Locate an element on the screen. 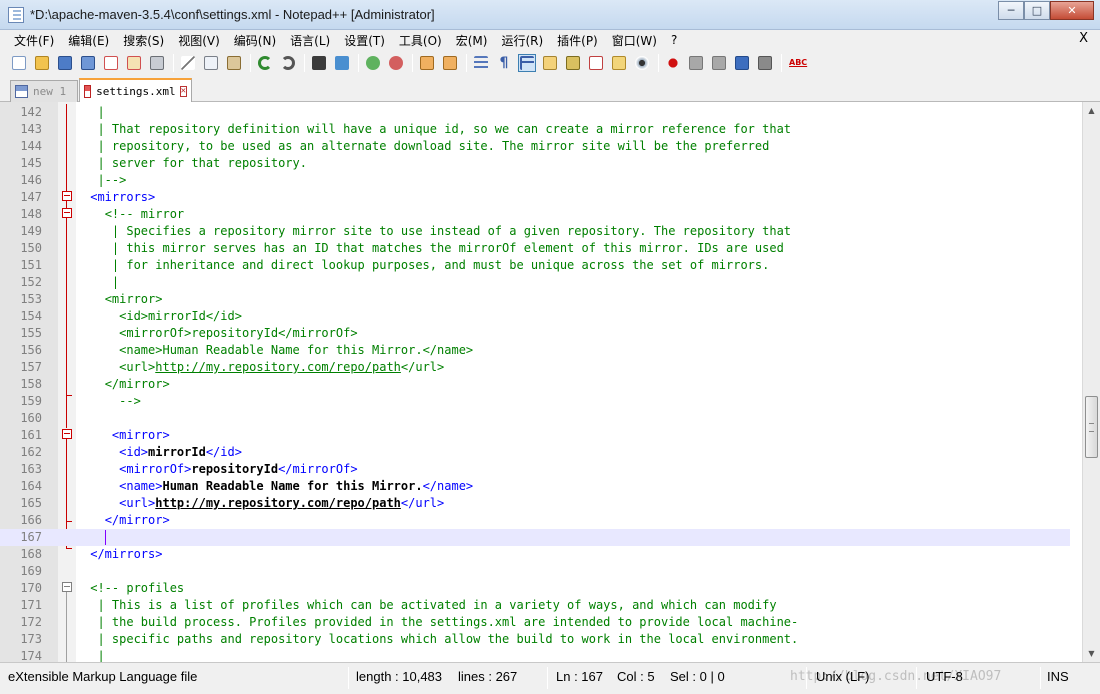 Image resolution: width=1100 pixels, height=694 pixels. save-icon is located at coordinates (65, 63).